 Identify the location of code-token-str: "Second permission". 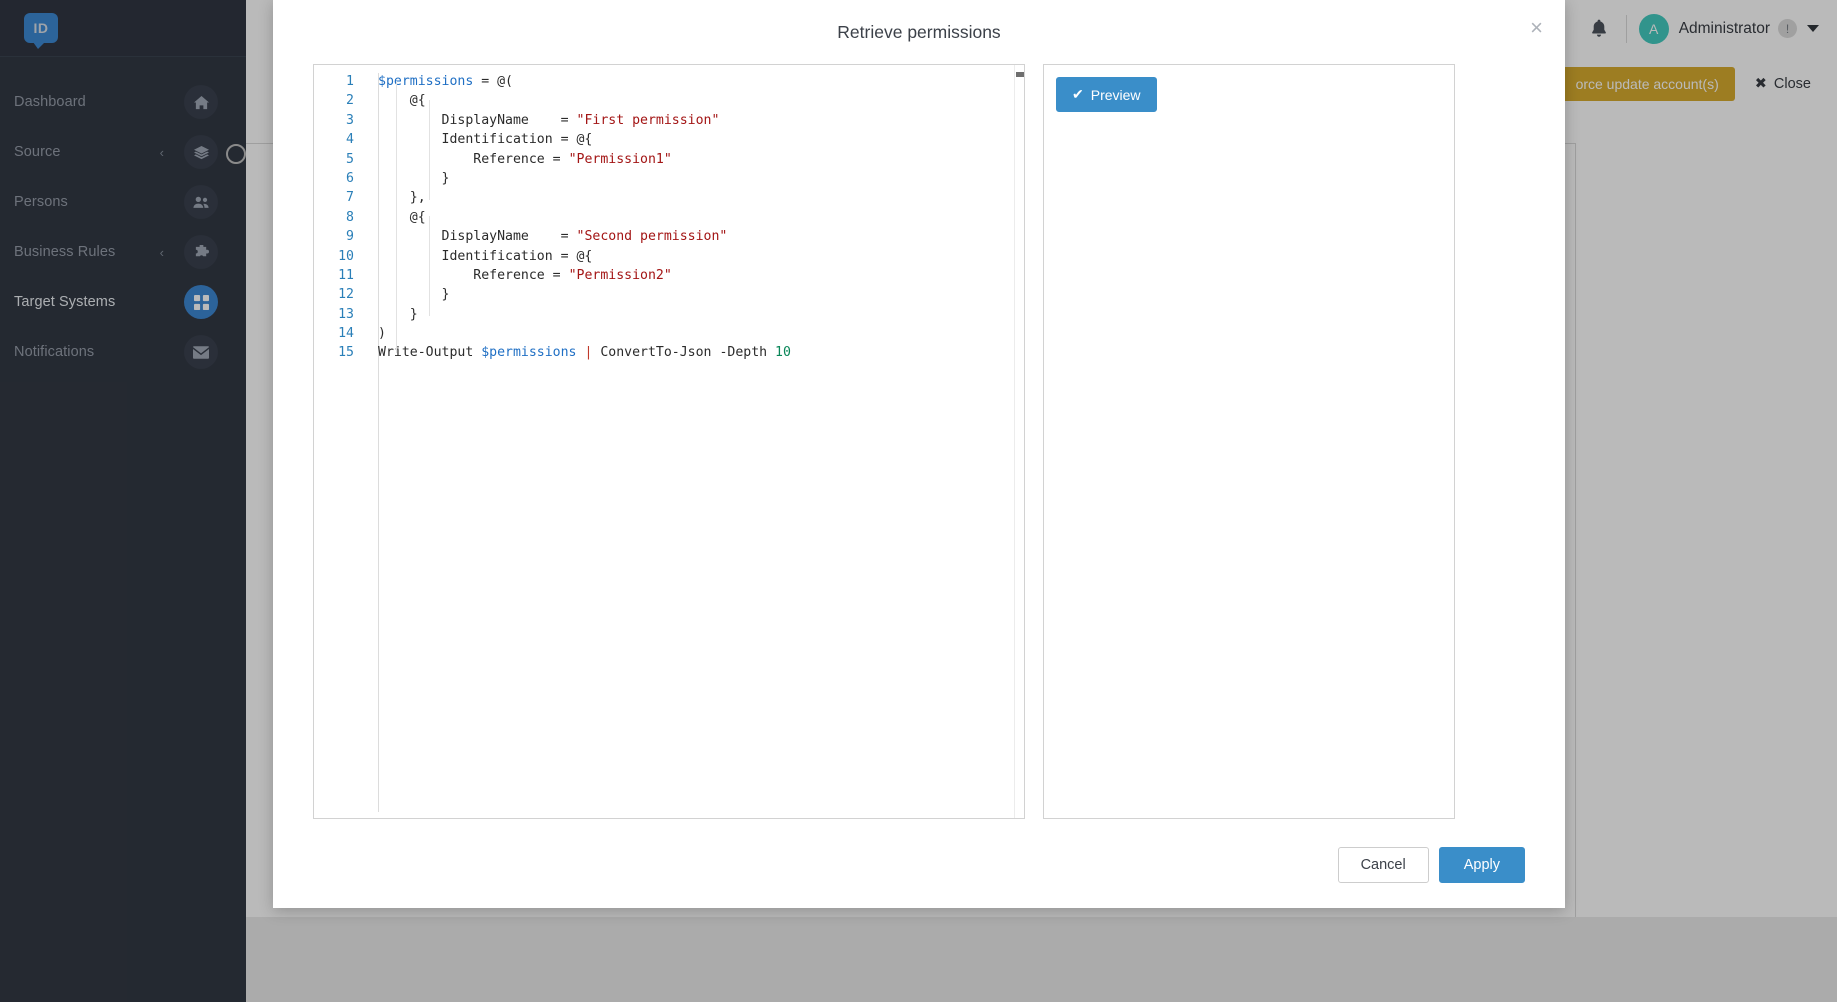
(652, 237).